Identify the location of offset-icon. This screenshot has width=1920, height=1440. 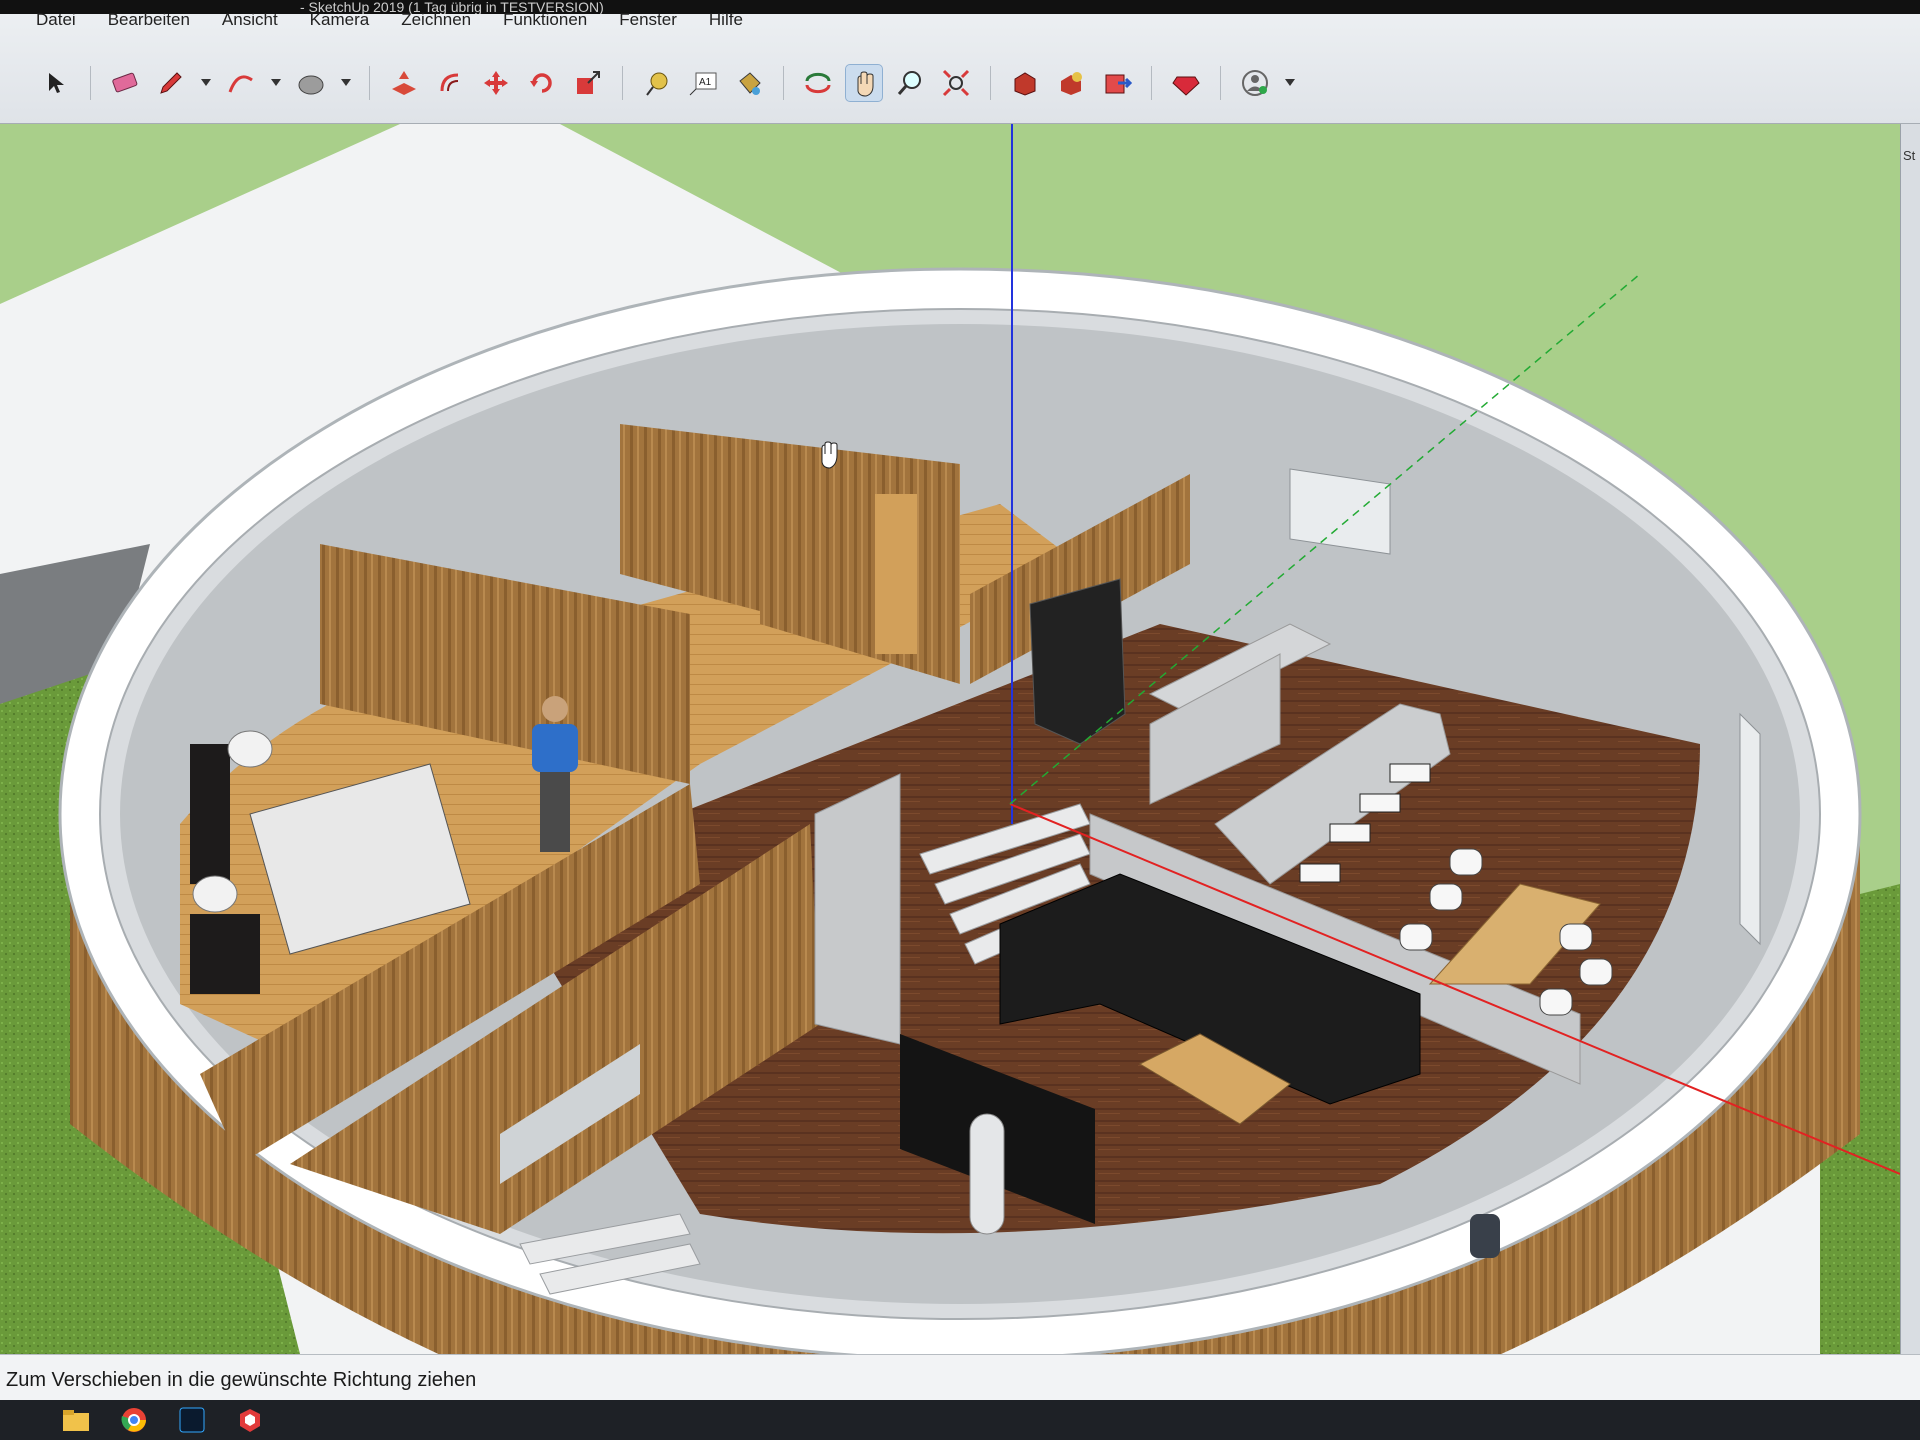
(449, 82).